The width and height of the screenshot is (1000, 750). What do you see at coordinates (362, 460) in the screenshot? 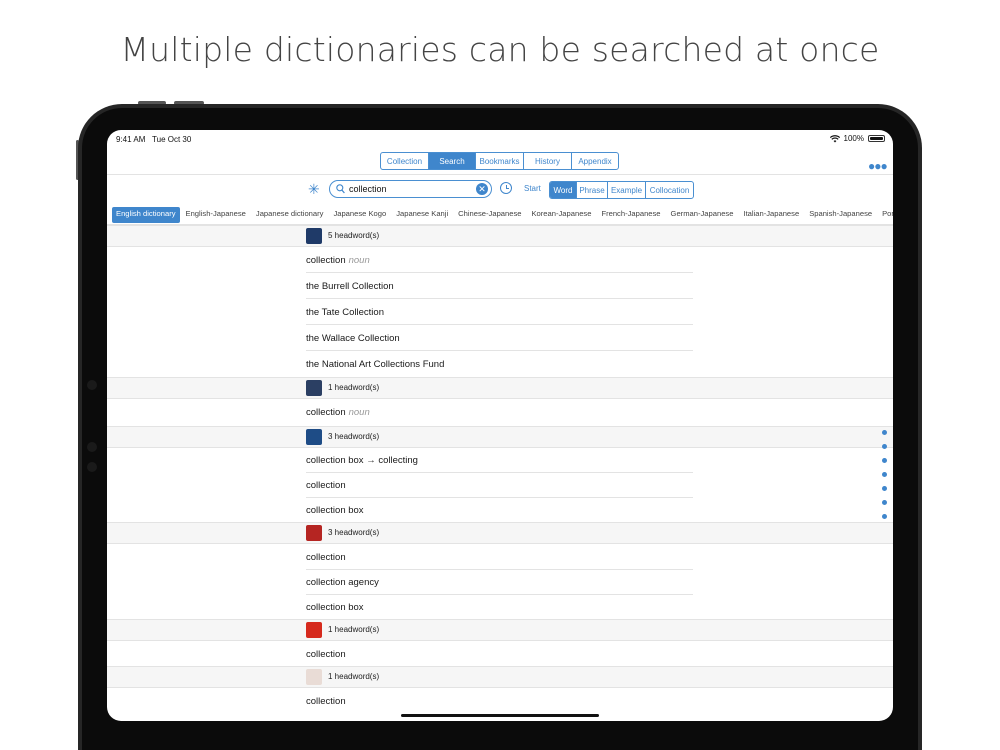
I see `headword: collection box → collecting` at bounding box center [362, 460].